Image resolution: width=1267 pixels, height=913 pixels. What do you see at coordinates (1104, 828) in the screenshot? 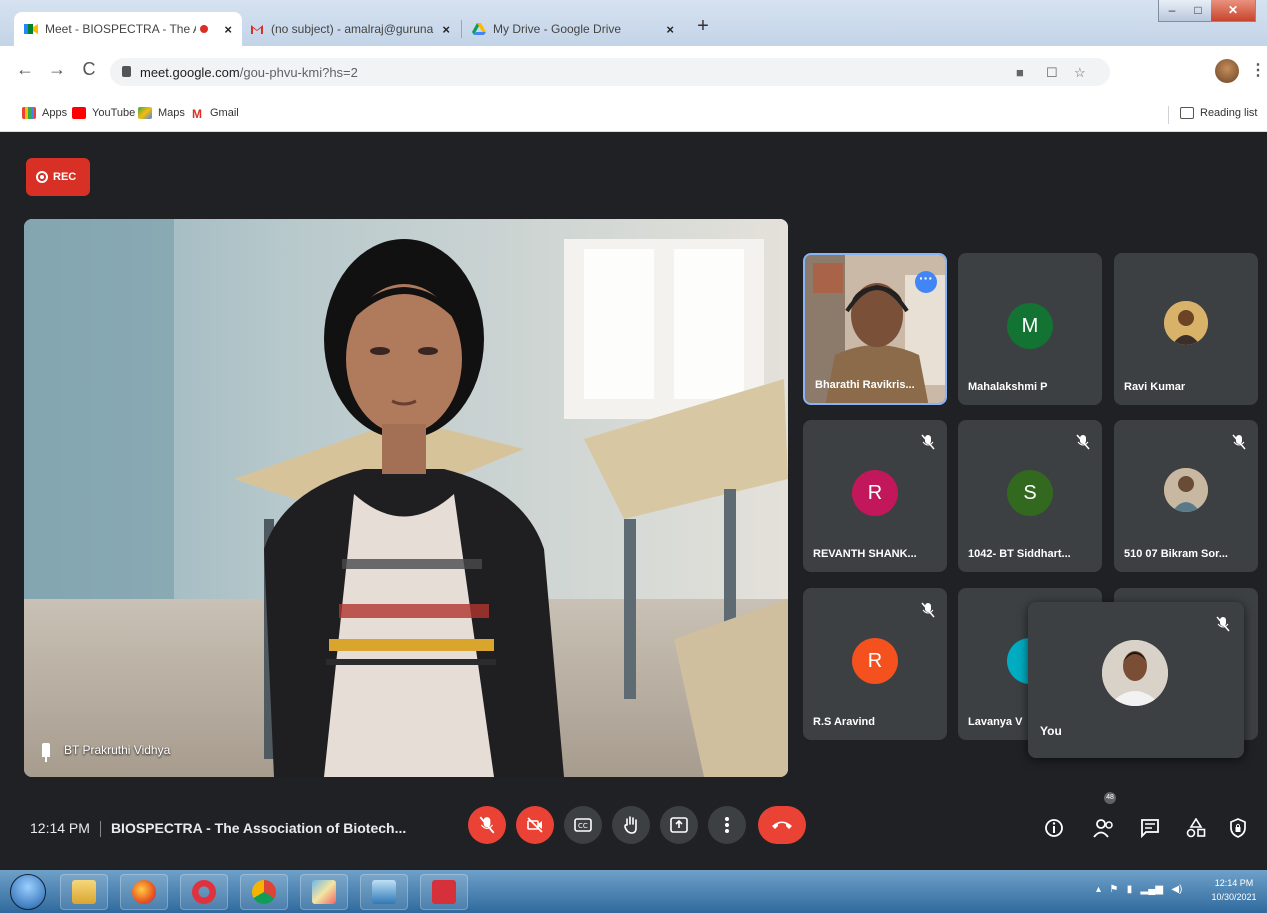
I see `people-button` at bounding box center [1104, 828].